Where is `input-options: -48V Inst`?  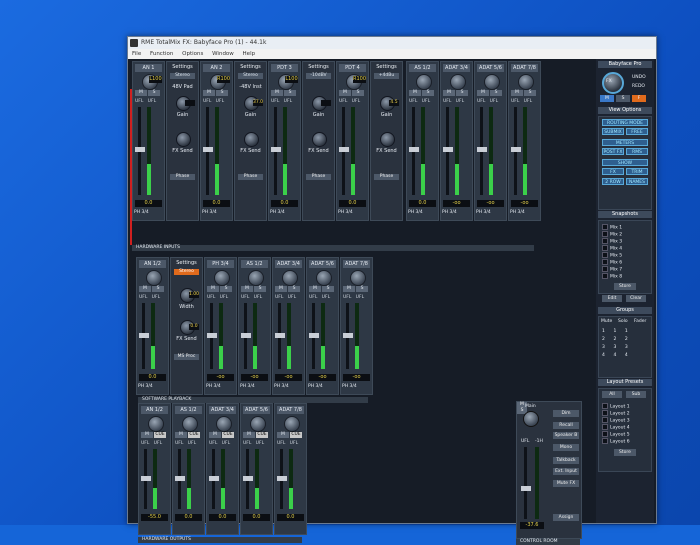
input-options: -48V Inst is located at coordinates (250, 87).